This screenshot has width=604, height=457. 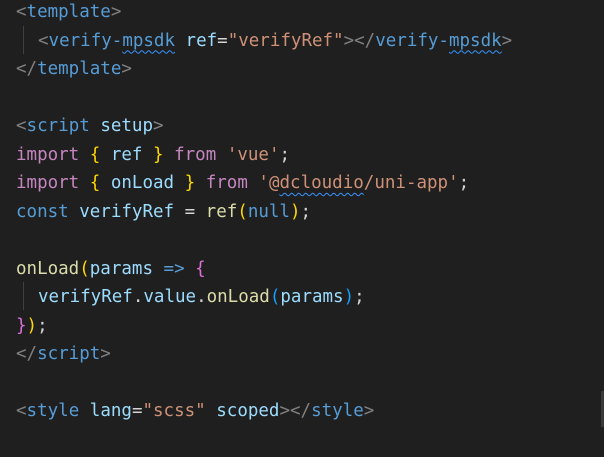 I want to click on code-line-5: <script setup>, so click(x=90, y=126).